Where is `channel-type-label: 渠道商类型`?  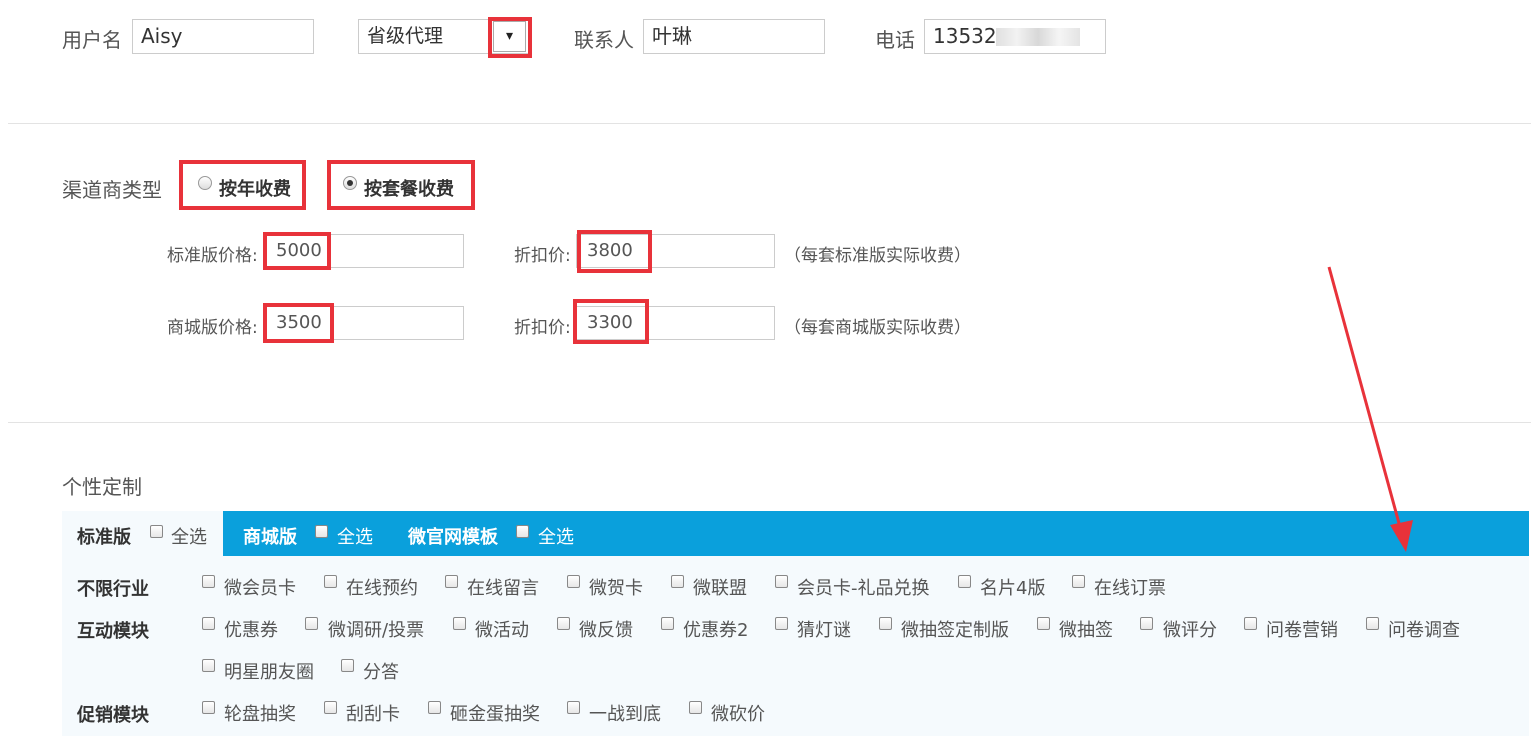 channel-type-label: 渠道商类型 is located at coordinates (112, 190).